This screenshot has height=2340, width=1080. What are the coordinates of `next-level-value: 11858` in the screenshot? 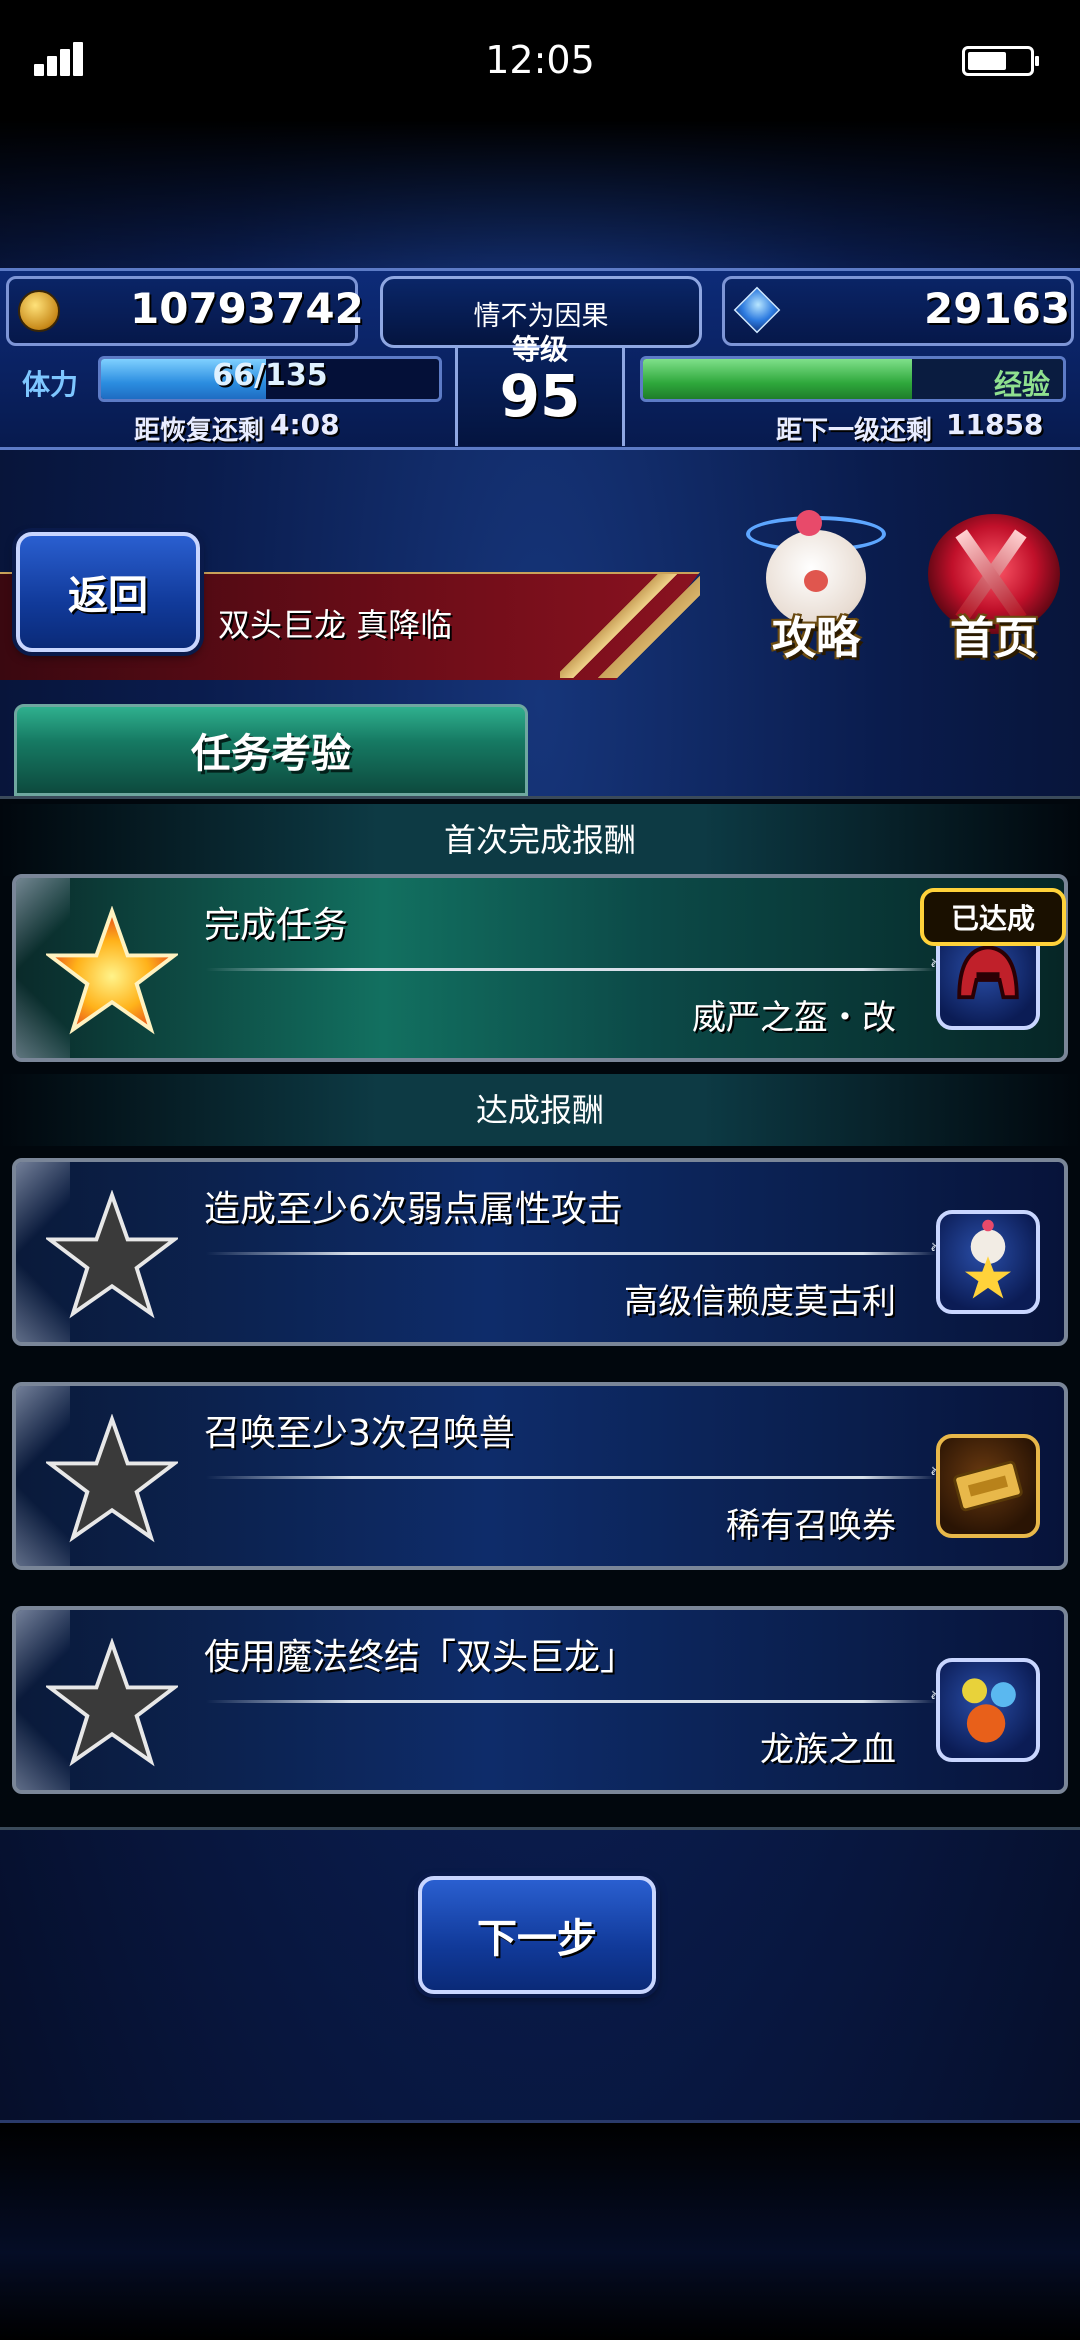 It's located at (995, 424).